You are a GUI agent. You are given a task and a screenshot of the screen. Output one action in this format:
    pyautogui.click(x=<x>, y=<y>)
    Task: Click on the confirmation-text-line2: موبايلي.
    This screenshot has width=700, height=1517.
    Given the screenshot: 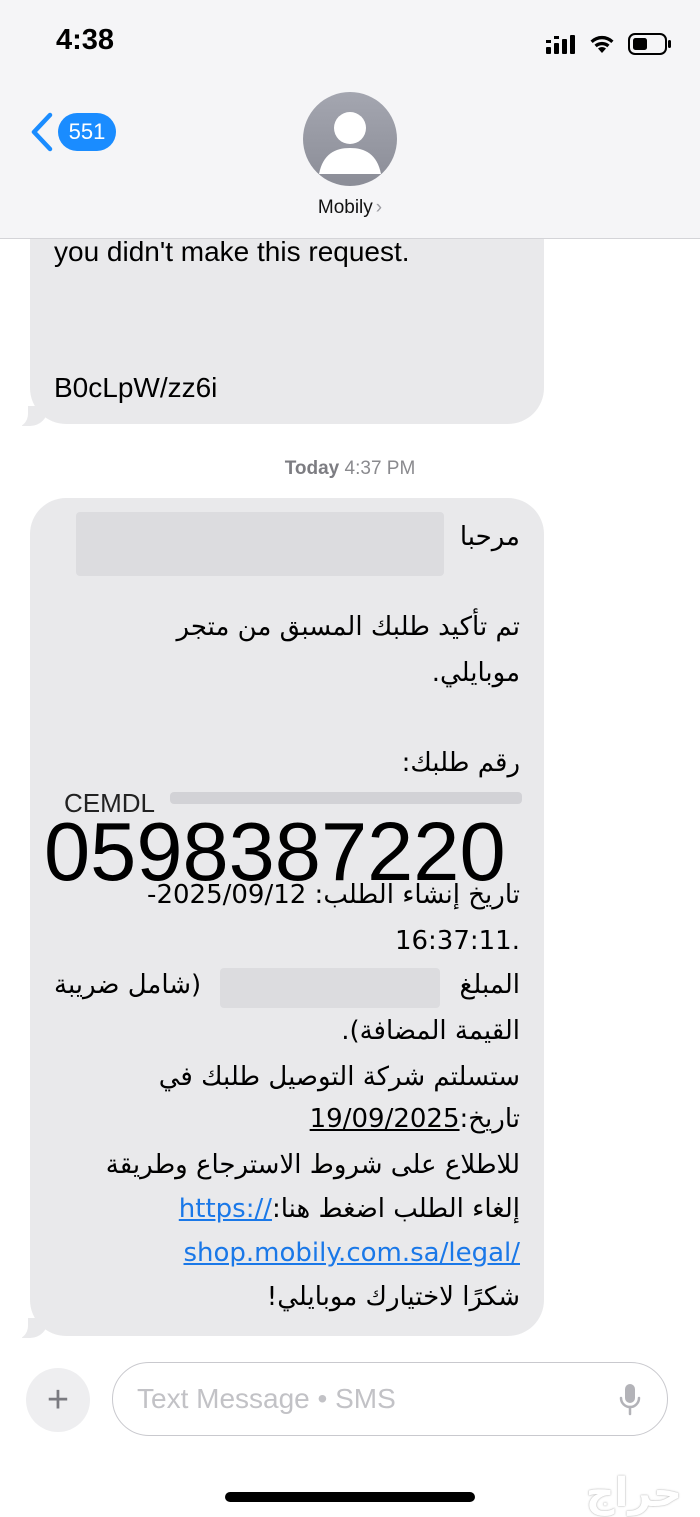 What is the action you would take?
    pyautogui.click(x=475, y=673)
    